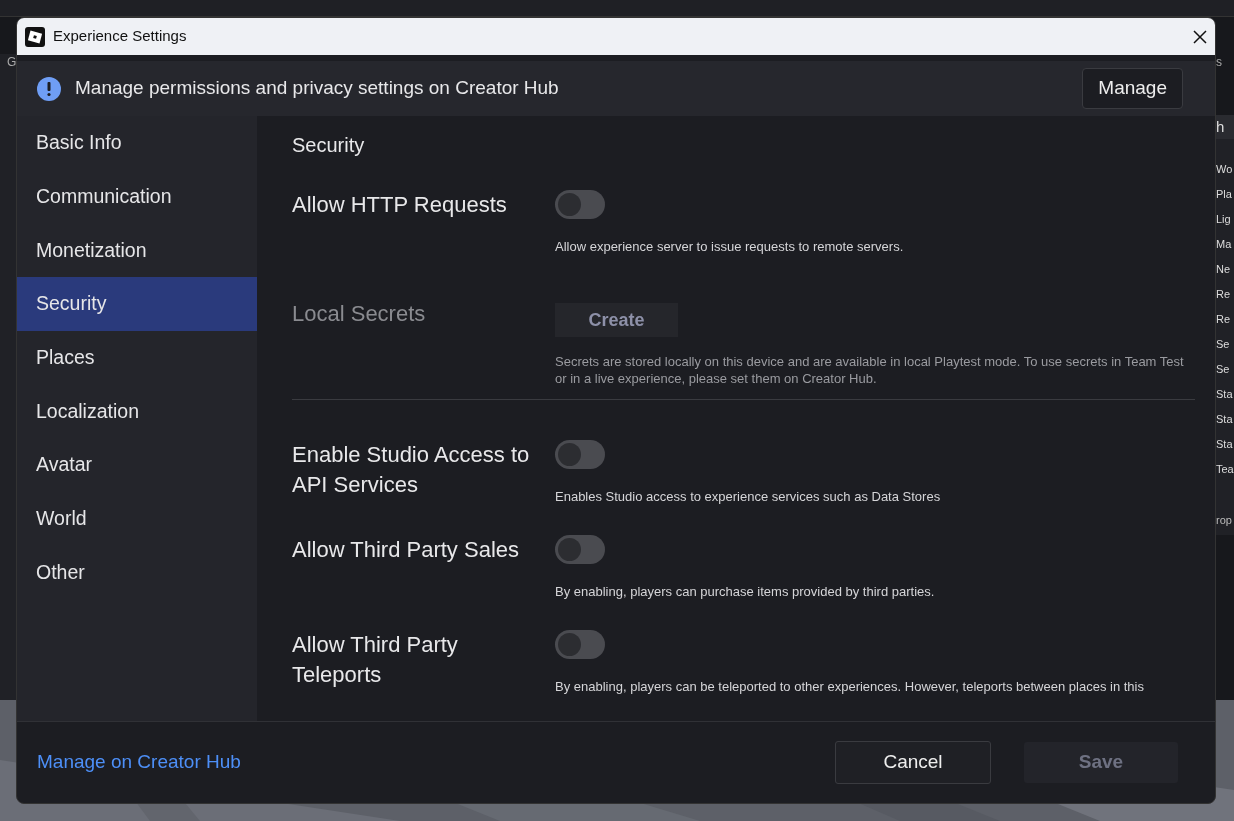 Image resolution: width=1234 pixels, height=821 pixels. What do you see at coordinates (49, 88) in the screenshot?
I see `info-icon` at bounding box center [49, 88].